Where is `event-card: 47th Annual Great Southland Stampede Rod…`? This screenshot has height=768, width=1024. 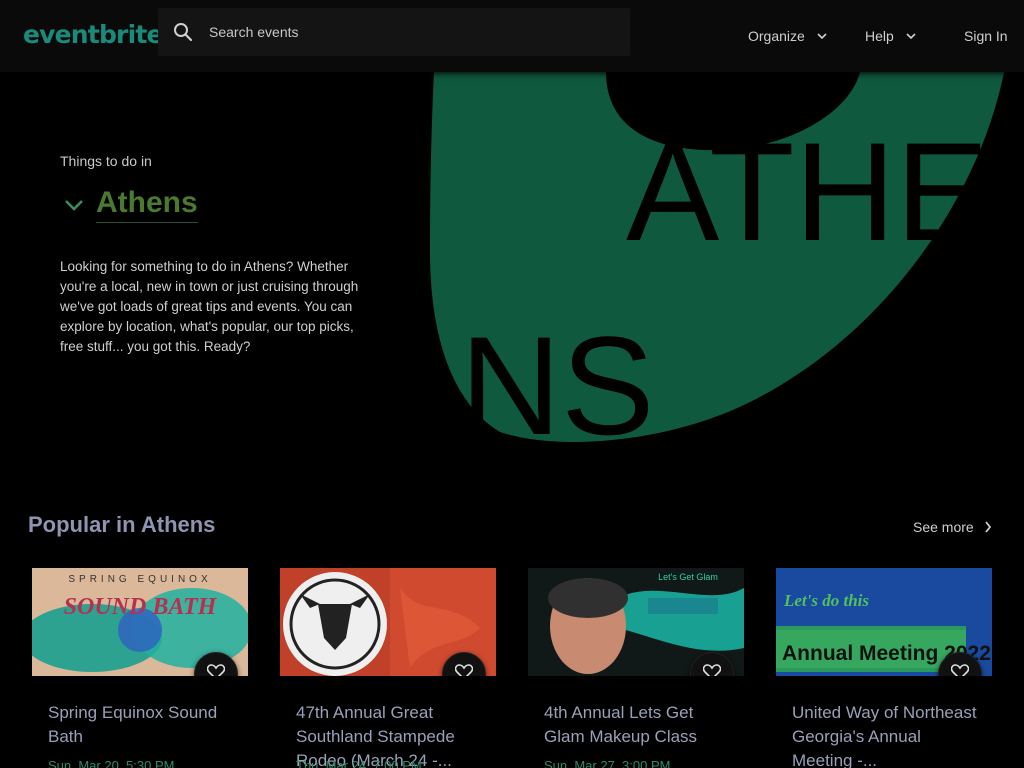
event-card: 47th Annual Great Southland Stampede Rod… is located at coordinates (388, 668).